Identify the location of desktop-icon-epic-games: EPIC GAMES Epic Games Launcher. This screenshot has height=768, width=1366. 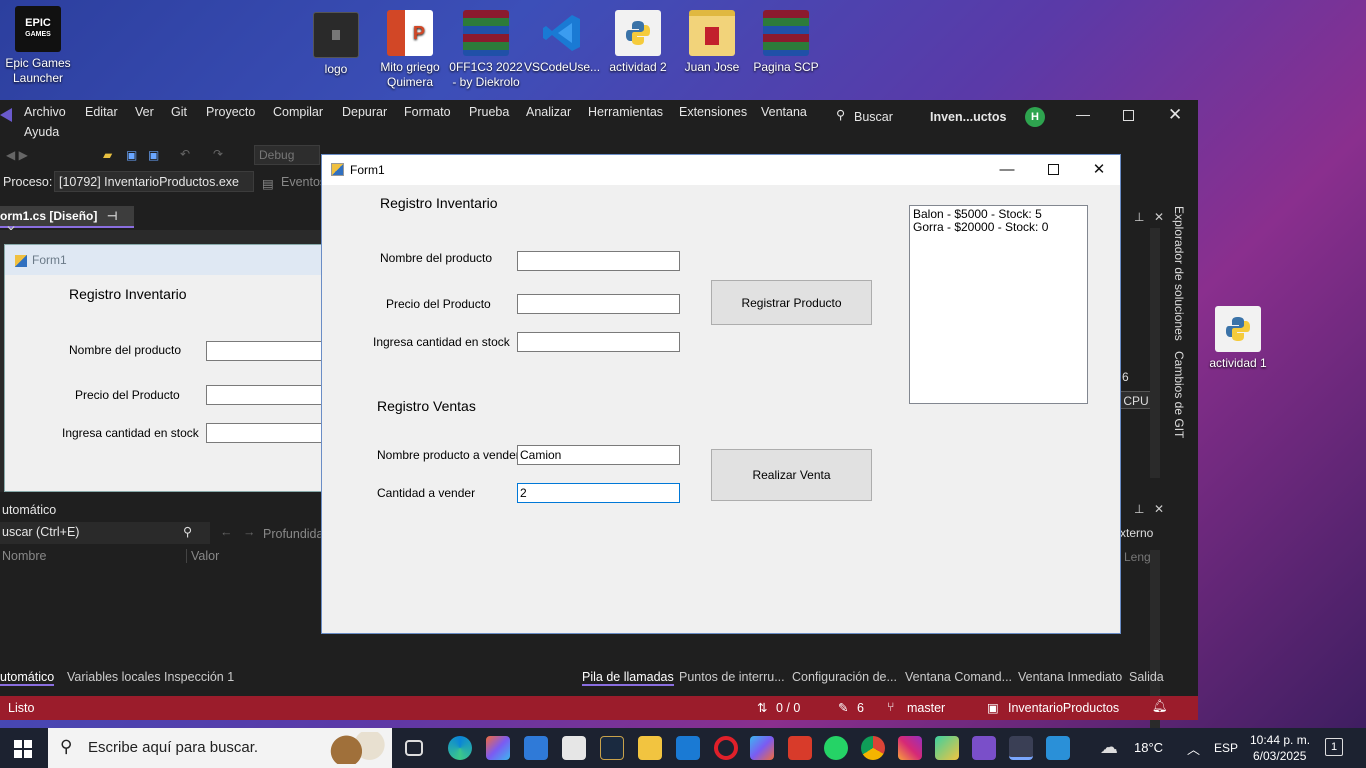
(38, 46).